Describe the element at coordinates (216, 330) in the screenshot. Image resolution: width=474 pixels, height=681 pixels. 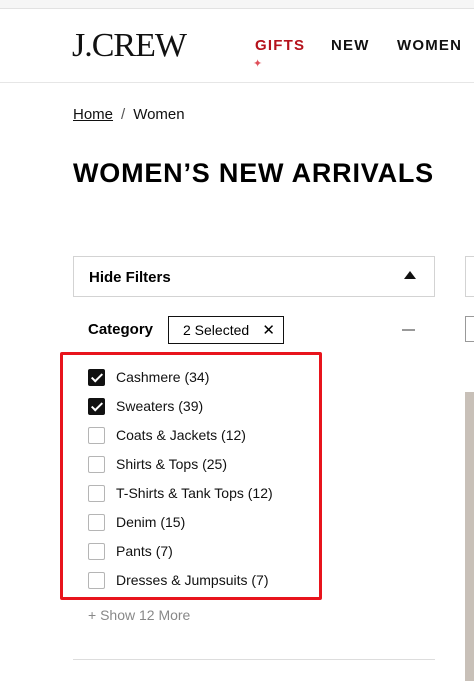
I see `selected-chip-label: 2 Selected` at that location.